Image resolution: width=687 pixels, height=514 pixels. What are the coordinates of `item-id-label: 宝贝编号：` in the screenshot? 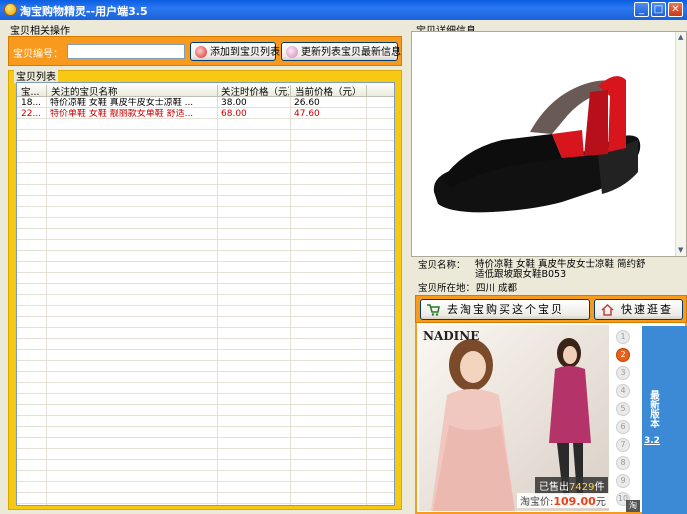 It's located at (38, 54).